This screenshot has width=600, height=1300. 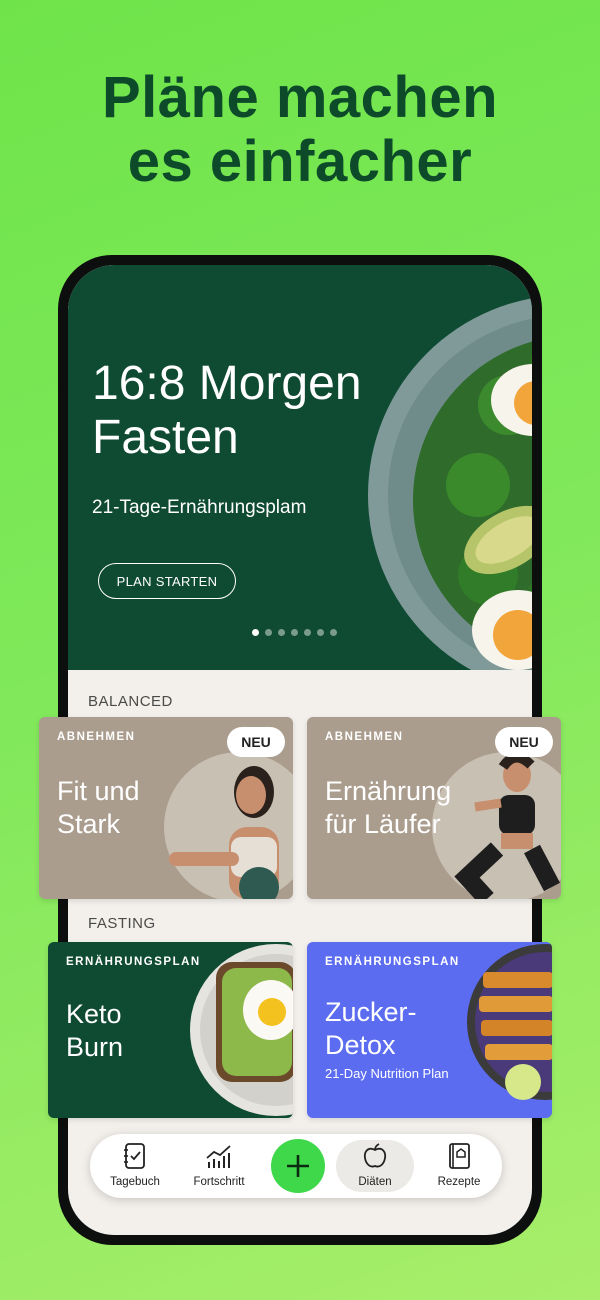 What do you see at coordinates (95, 1047) in the screenshot?
I see `card-title-line-2: Burn` at bounding box center [95, 1047].